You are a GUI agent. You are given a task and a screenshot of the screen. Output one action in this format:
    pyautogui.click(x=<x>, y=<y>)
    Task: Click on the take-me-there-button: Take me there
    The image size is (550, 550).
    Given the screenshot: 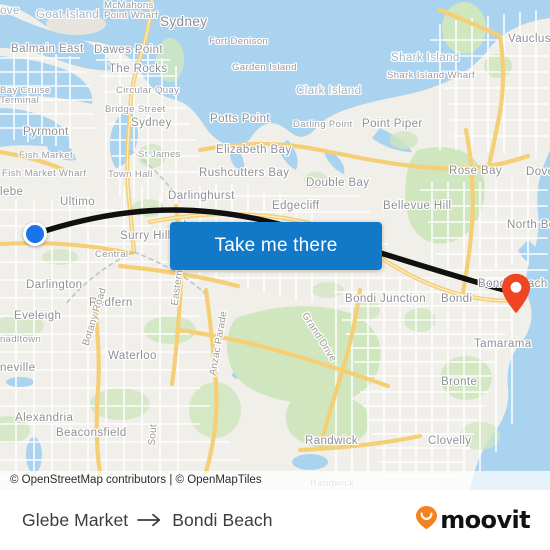 What is the action you would take?
    pyautogui.click(x=276, y=246)
    